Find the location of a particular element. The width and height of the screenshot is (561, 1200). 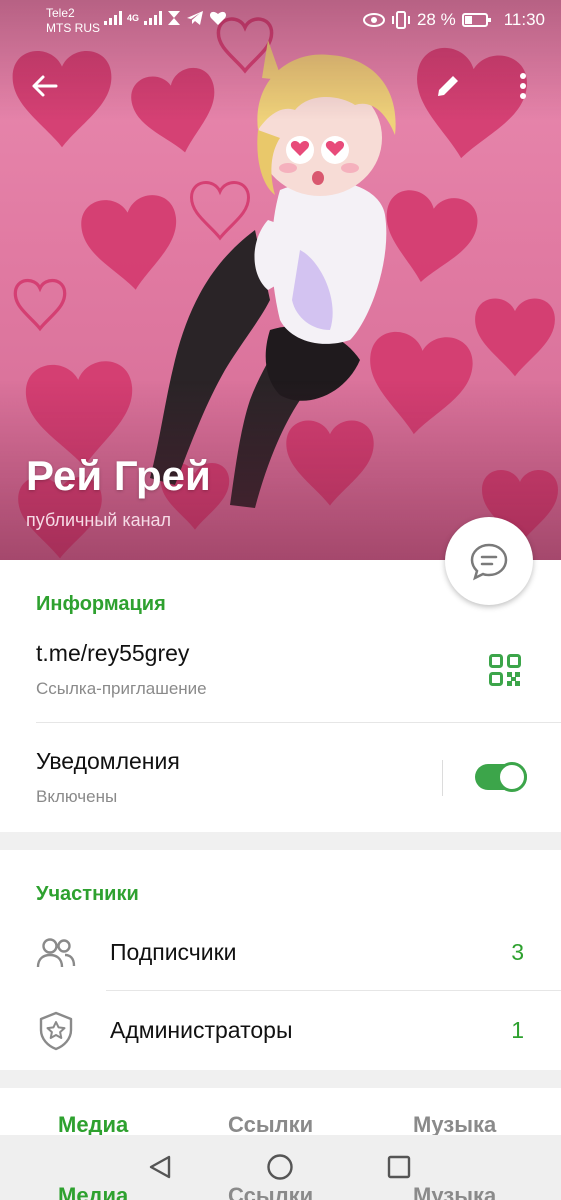

arrow-left-icon is located at coordinates (45, 86).